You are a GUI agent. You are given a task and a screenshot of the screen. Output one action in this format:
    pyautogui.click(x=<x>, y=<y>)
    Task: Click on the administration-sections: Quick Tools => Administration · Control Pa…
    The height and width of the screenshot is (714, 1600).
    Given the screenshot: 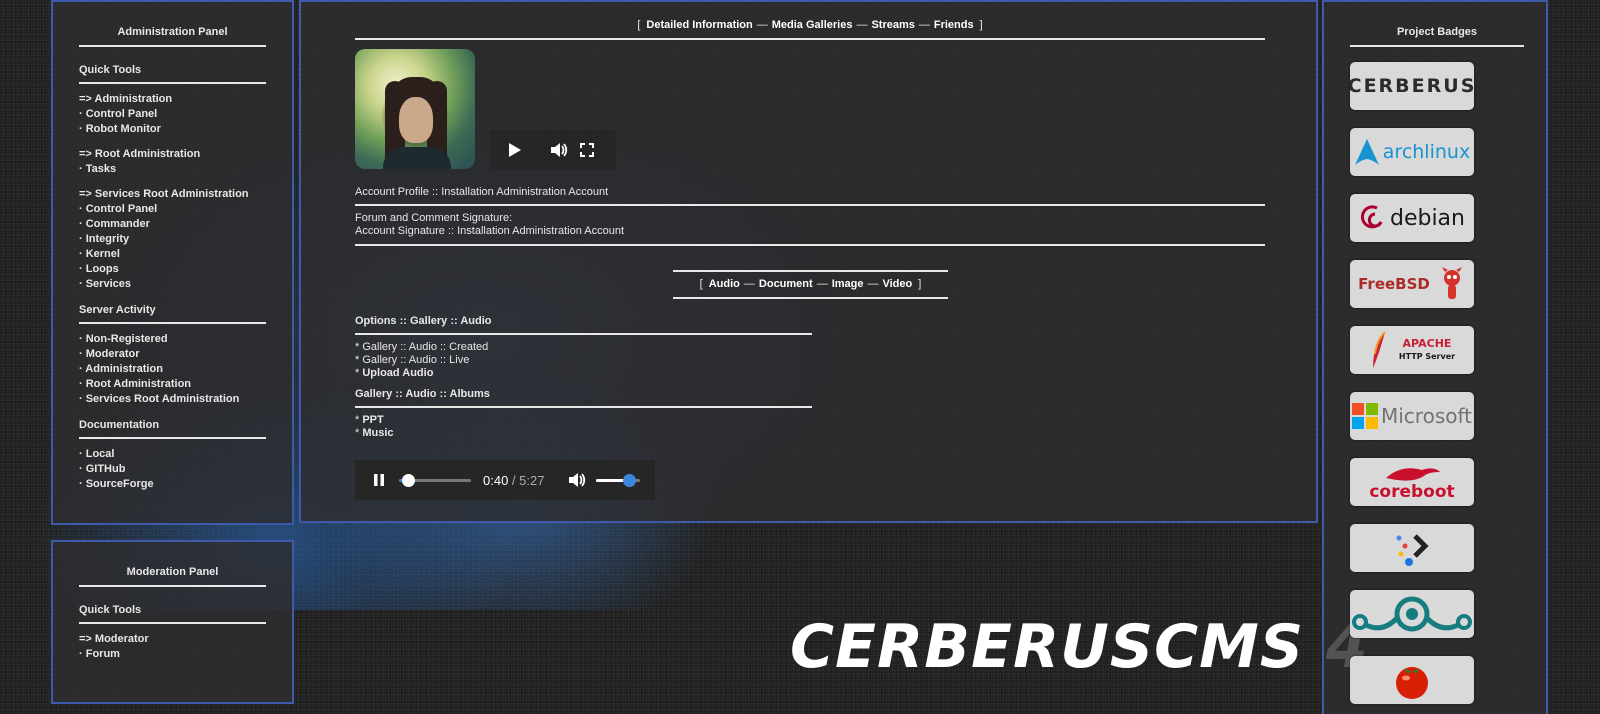 What is the action you would take?
    pyautogui.click(x=172, y=283)
    